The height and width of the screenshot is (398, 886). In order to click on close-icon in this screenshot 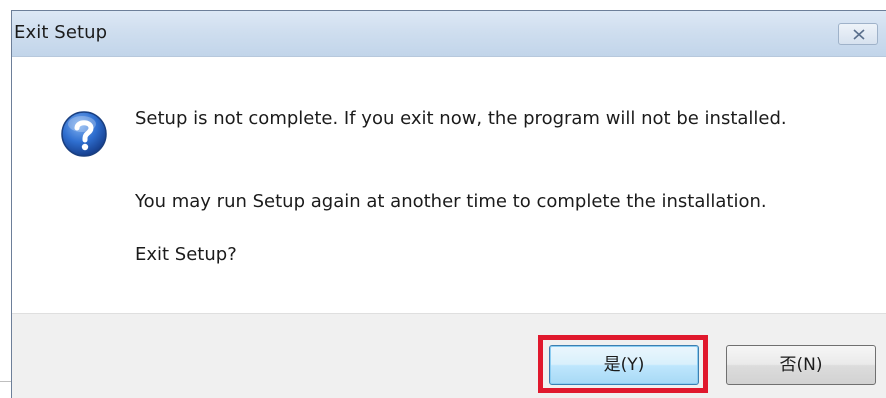, I will do `click(859, 34)`.